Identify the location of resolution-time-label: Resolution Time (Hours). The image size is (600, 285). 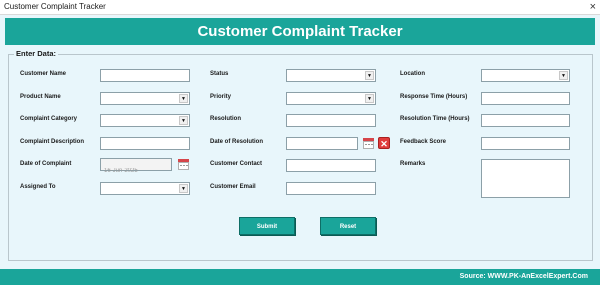
(435, 119).